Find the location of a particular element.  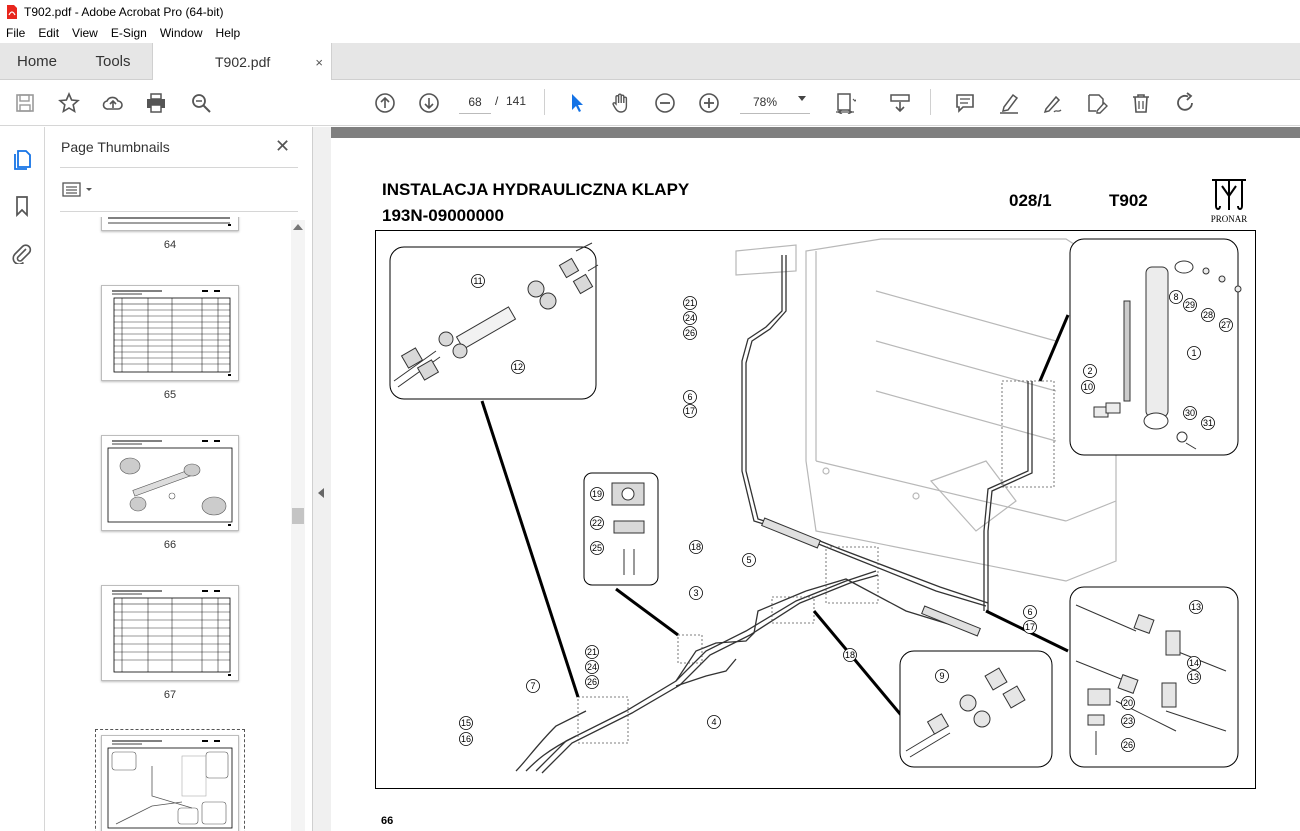

thumbnail-list: 64 65 66 67 is located at coordinates (175, 524).